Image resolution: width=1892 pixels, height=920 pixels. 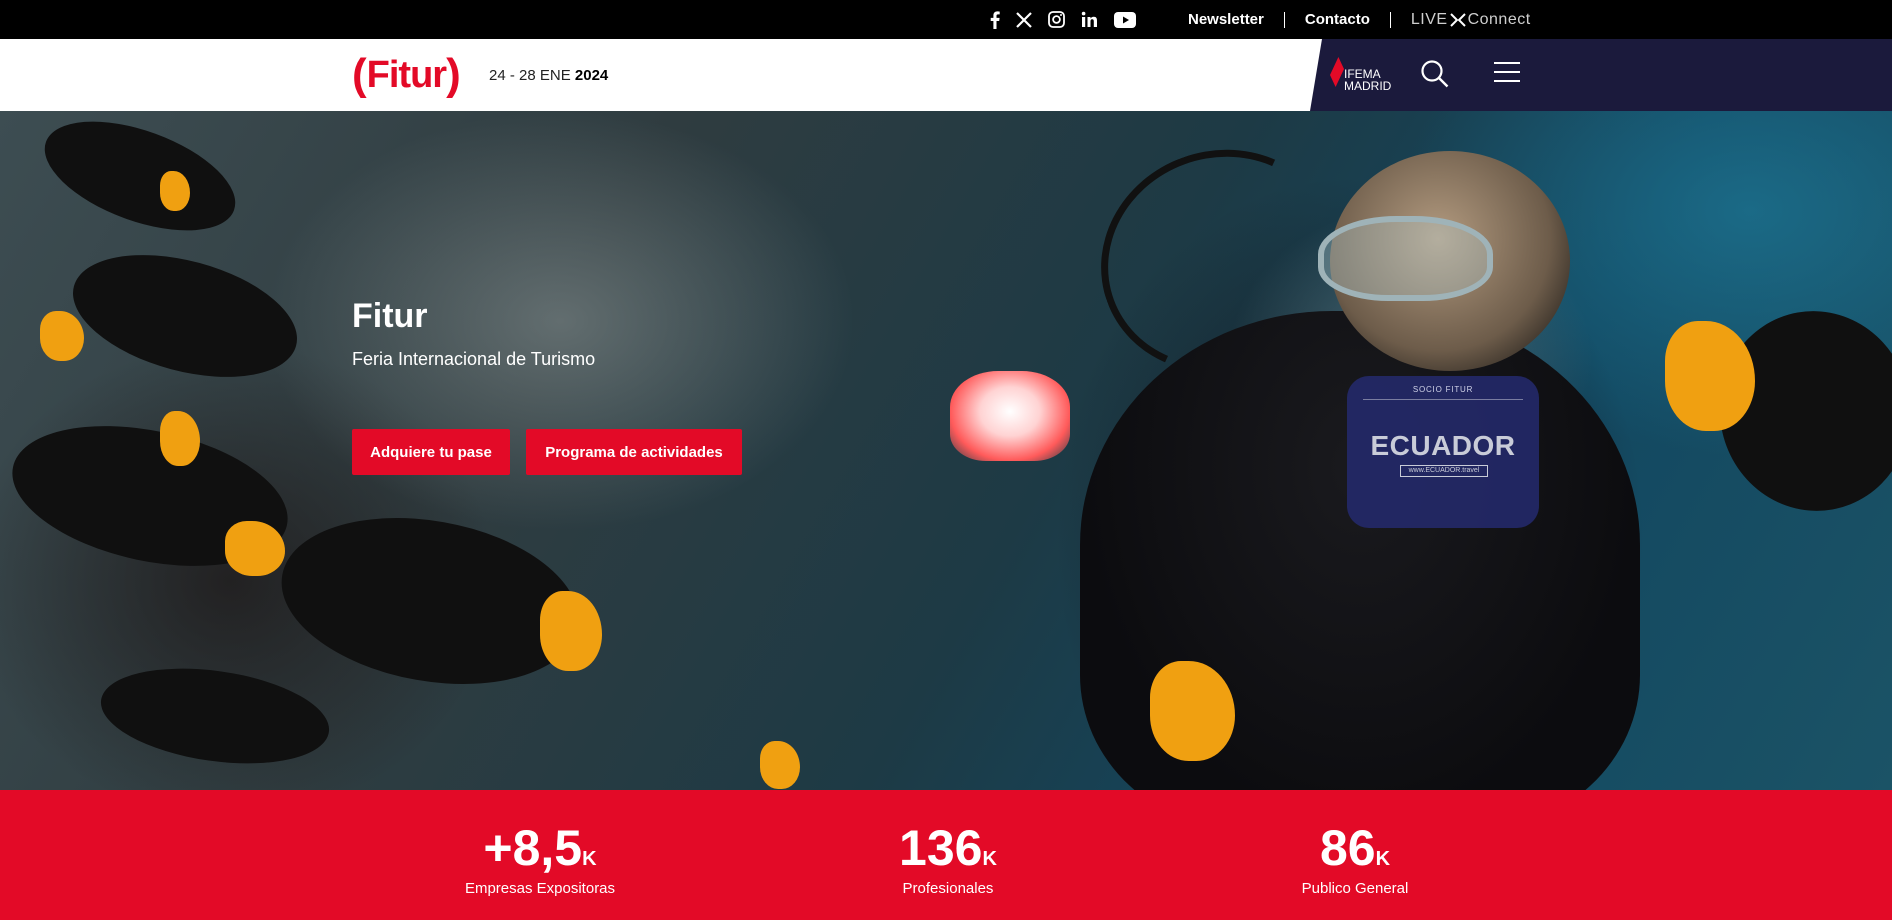 I want to click on top-bar: Newsletter Contacto LIVE Connect, so click(x=946, y=19).